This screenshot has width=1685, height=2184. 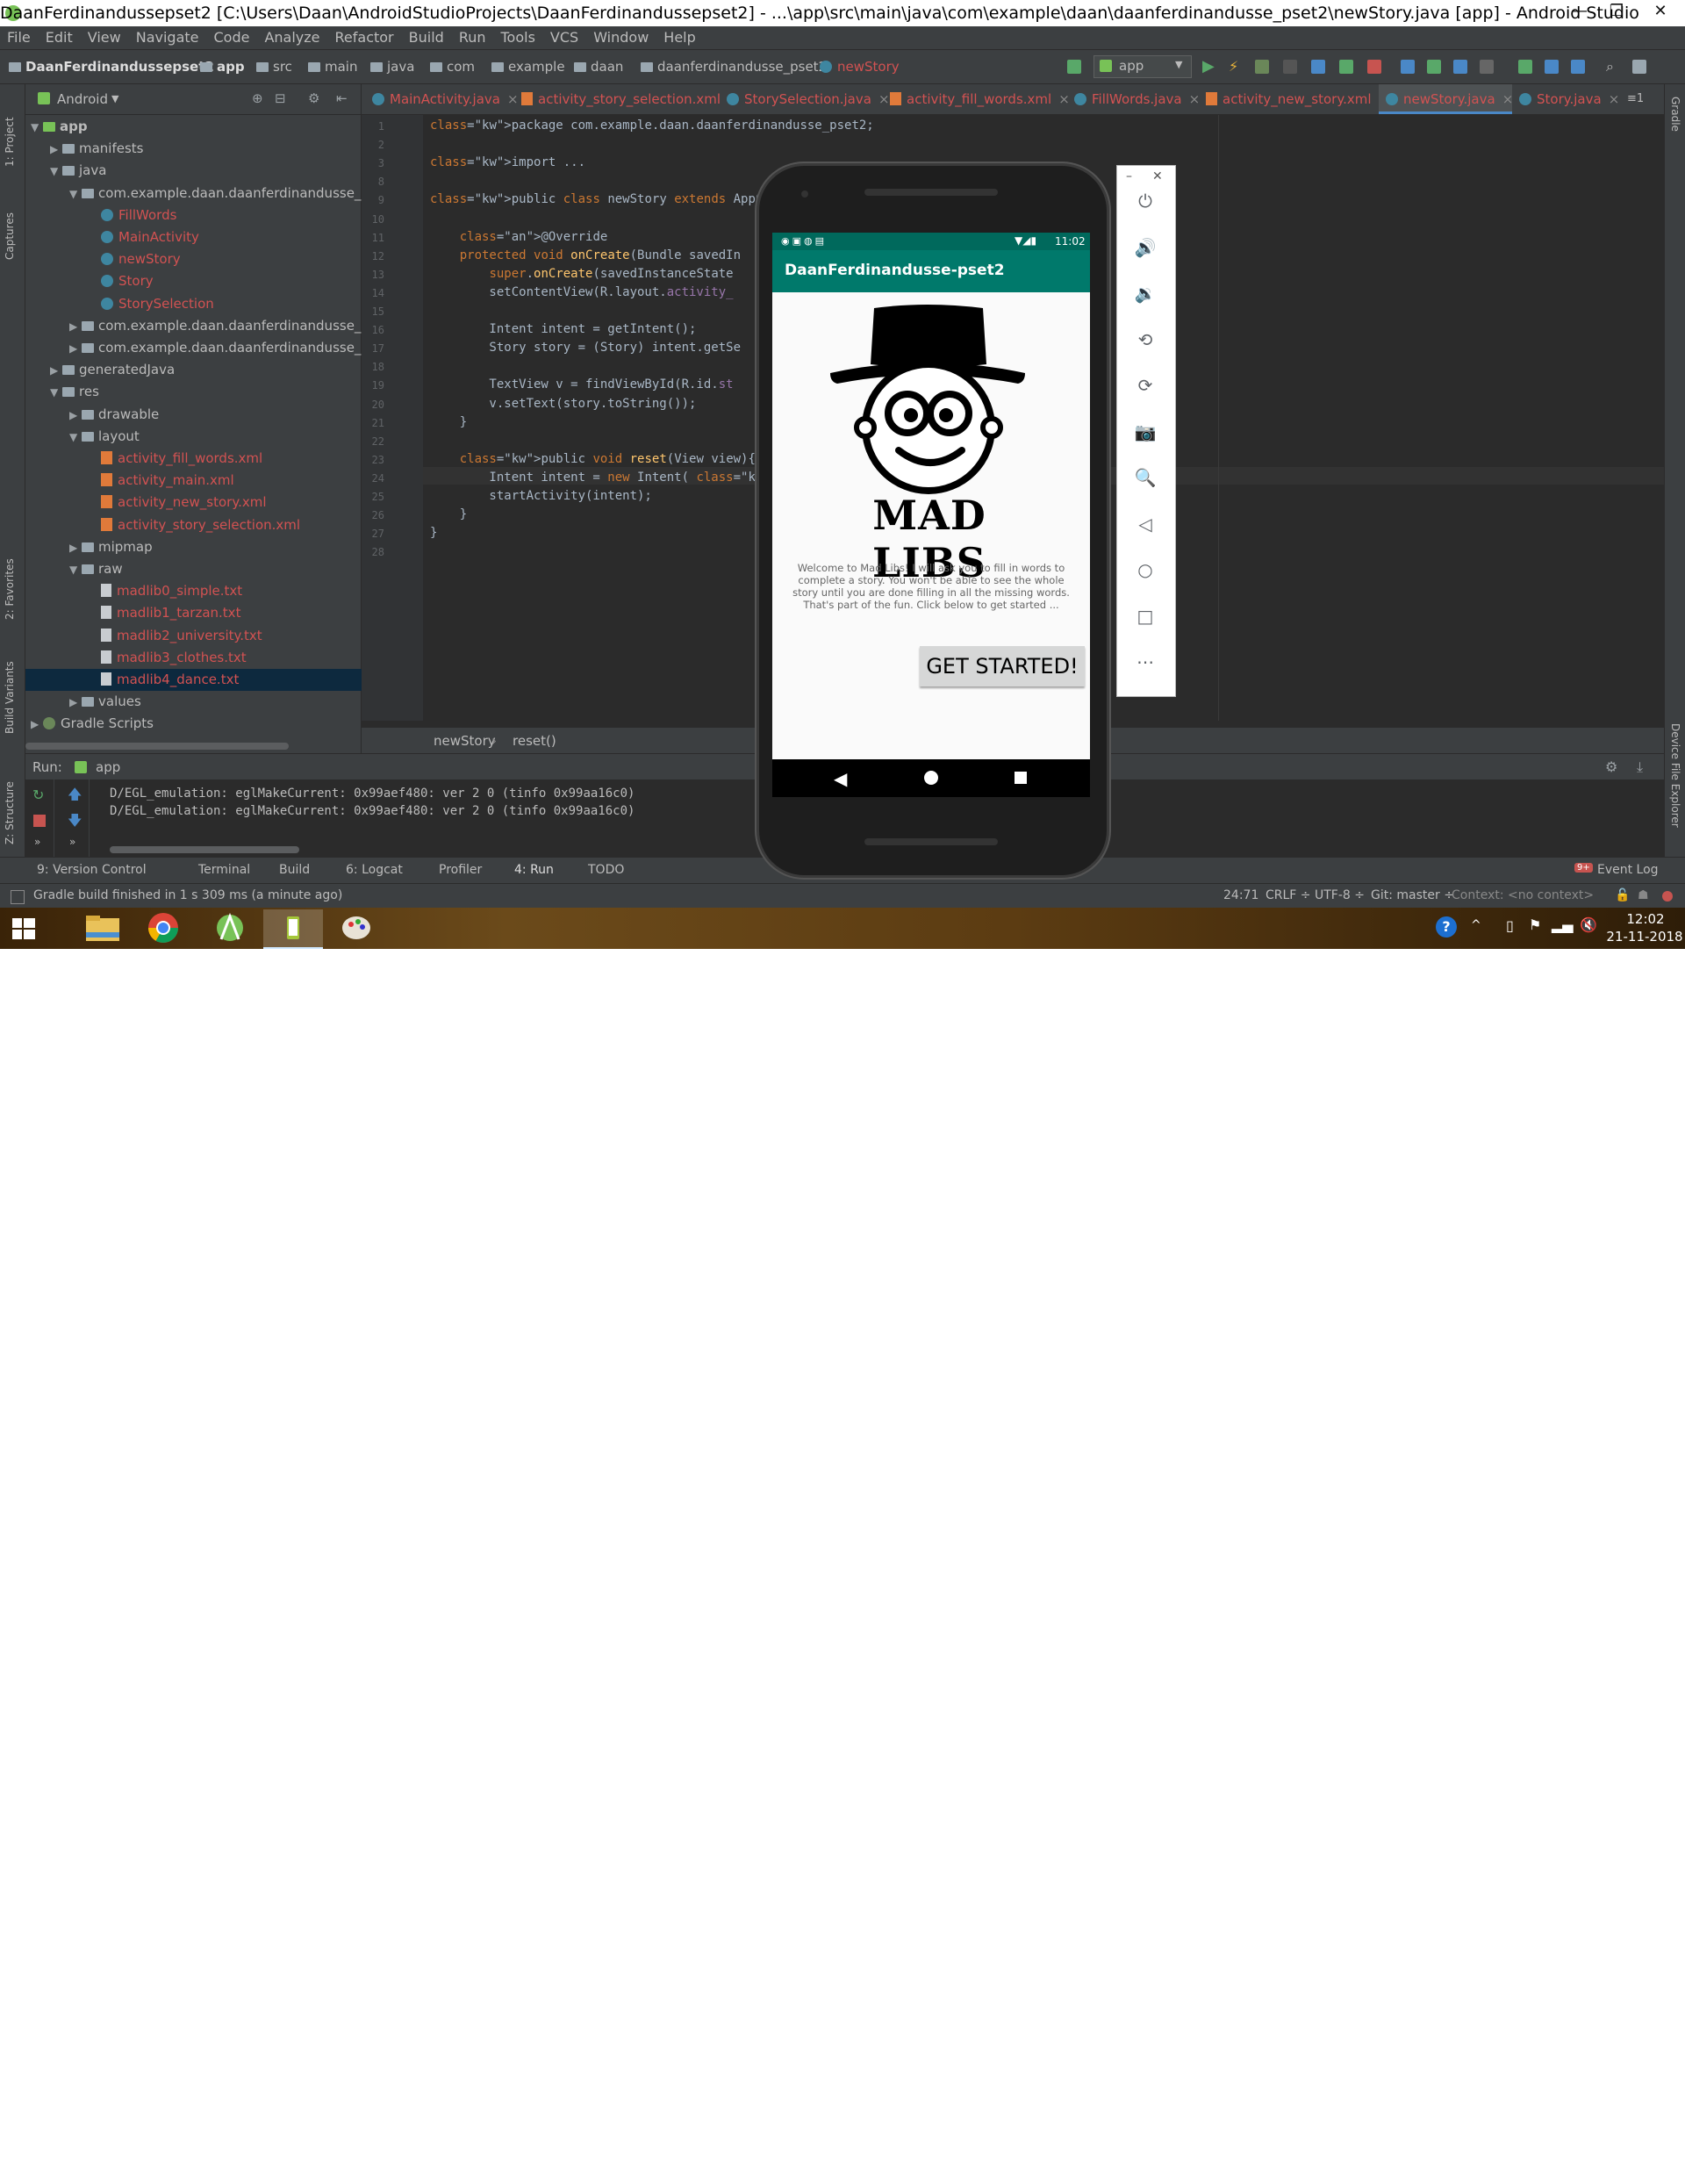 What do you see at coordinates (204, 849) in the screenshot?
I see `console-scrollbar` at bounding box center [204, 849].